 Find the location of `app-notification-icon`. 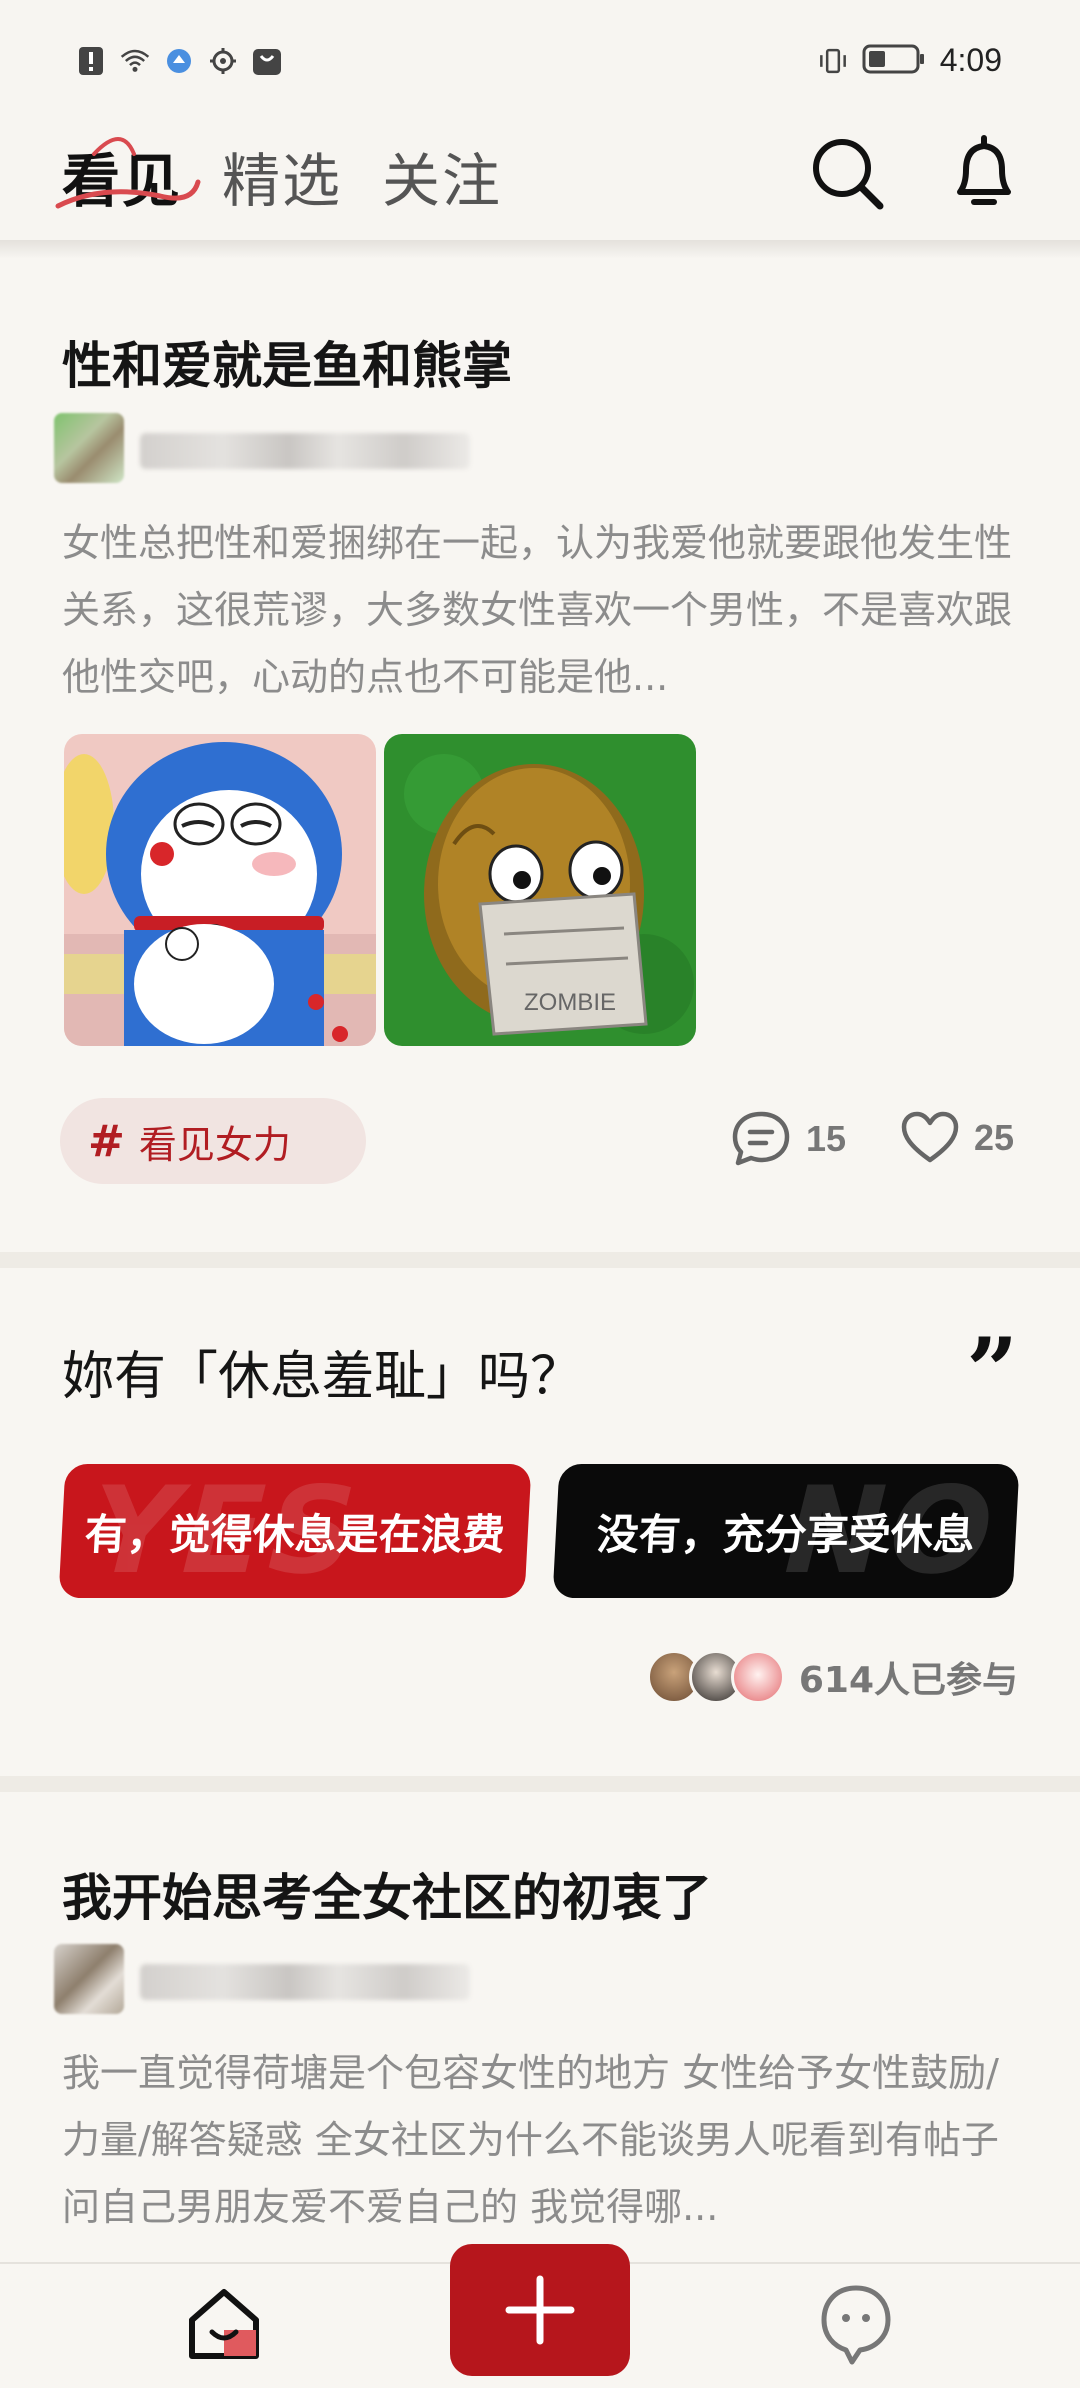

app-notification-icon is located at coordinates (179, 61).